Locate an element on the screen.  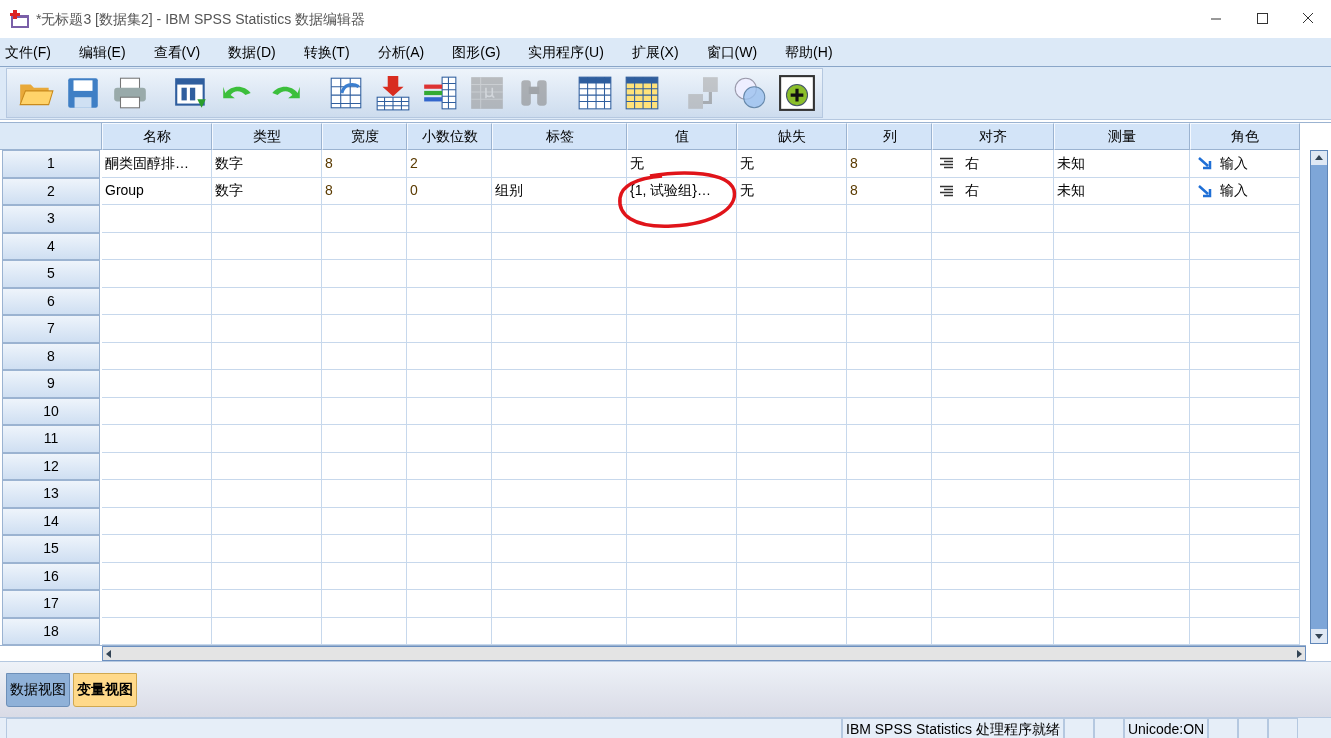
grid-cell: 2 is located at coordinates (449, 164).